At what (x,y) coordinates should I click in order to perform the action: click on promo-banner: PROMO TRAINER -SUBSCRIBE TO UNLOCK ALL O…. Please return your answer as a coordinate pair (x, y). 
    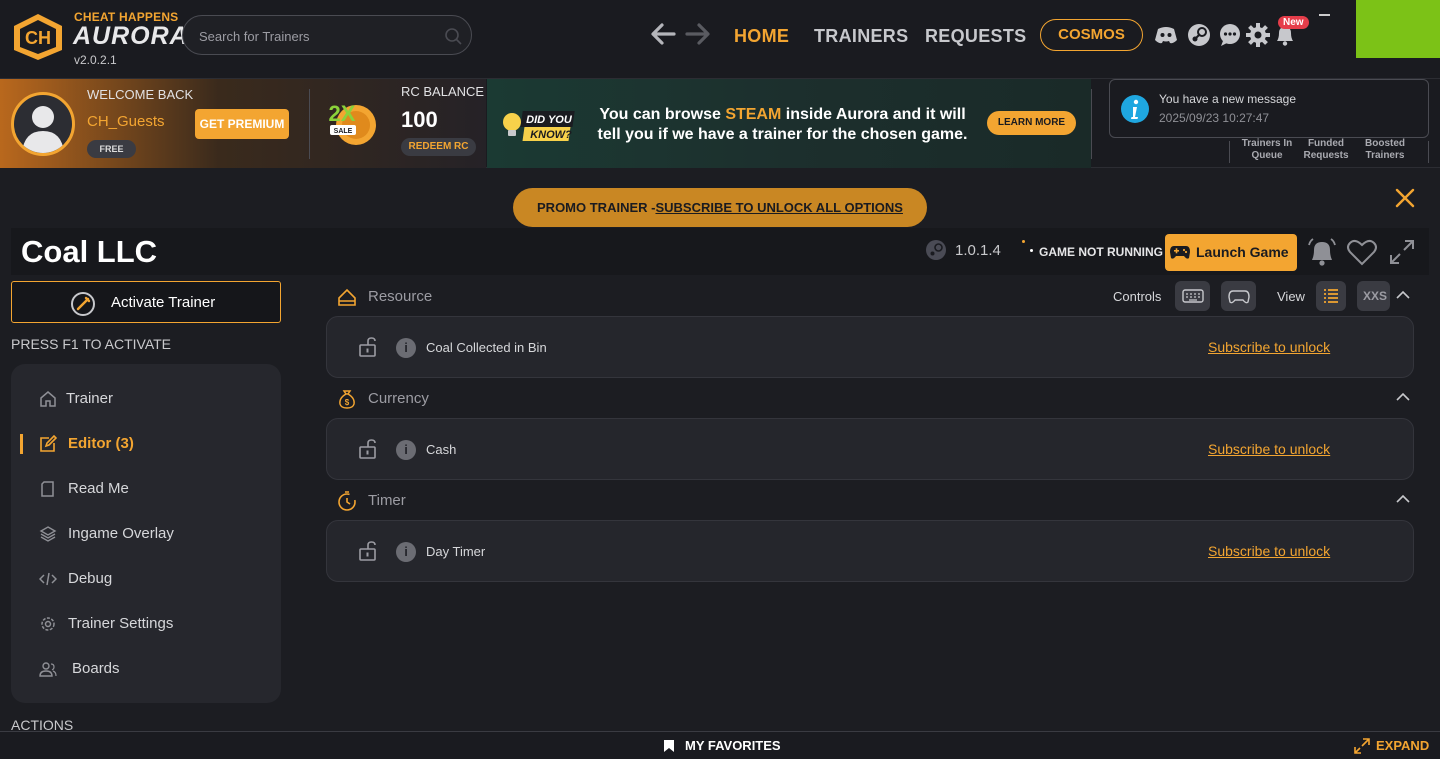
    Looking at the image, I should click on (720, 207).